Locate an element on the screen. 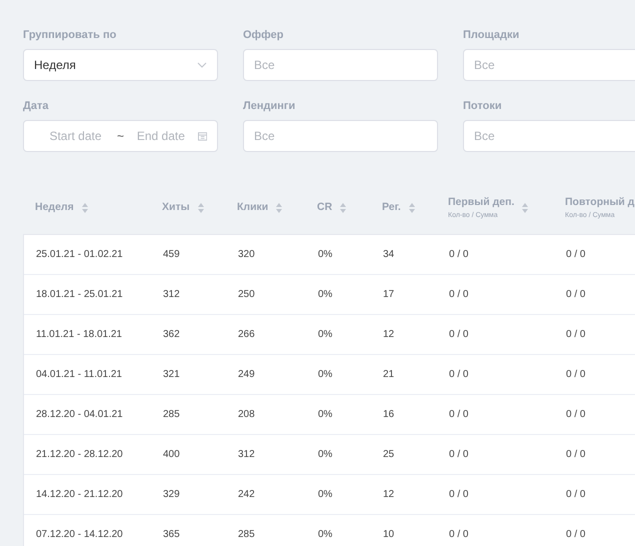 This screenshot has width=635, height=546. table-cell-text: 365 is located at coordinates (172, 535).